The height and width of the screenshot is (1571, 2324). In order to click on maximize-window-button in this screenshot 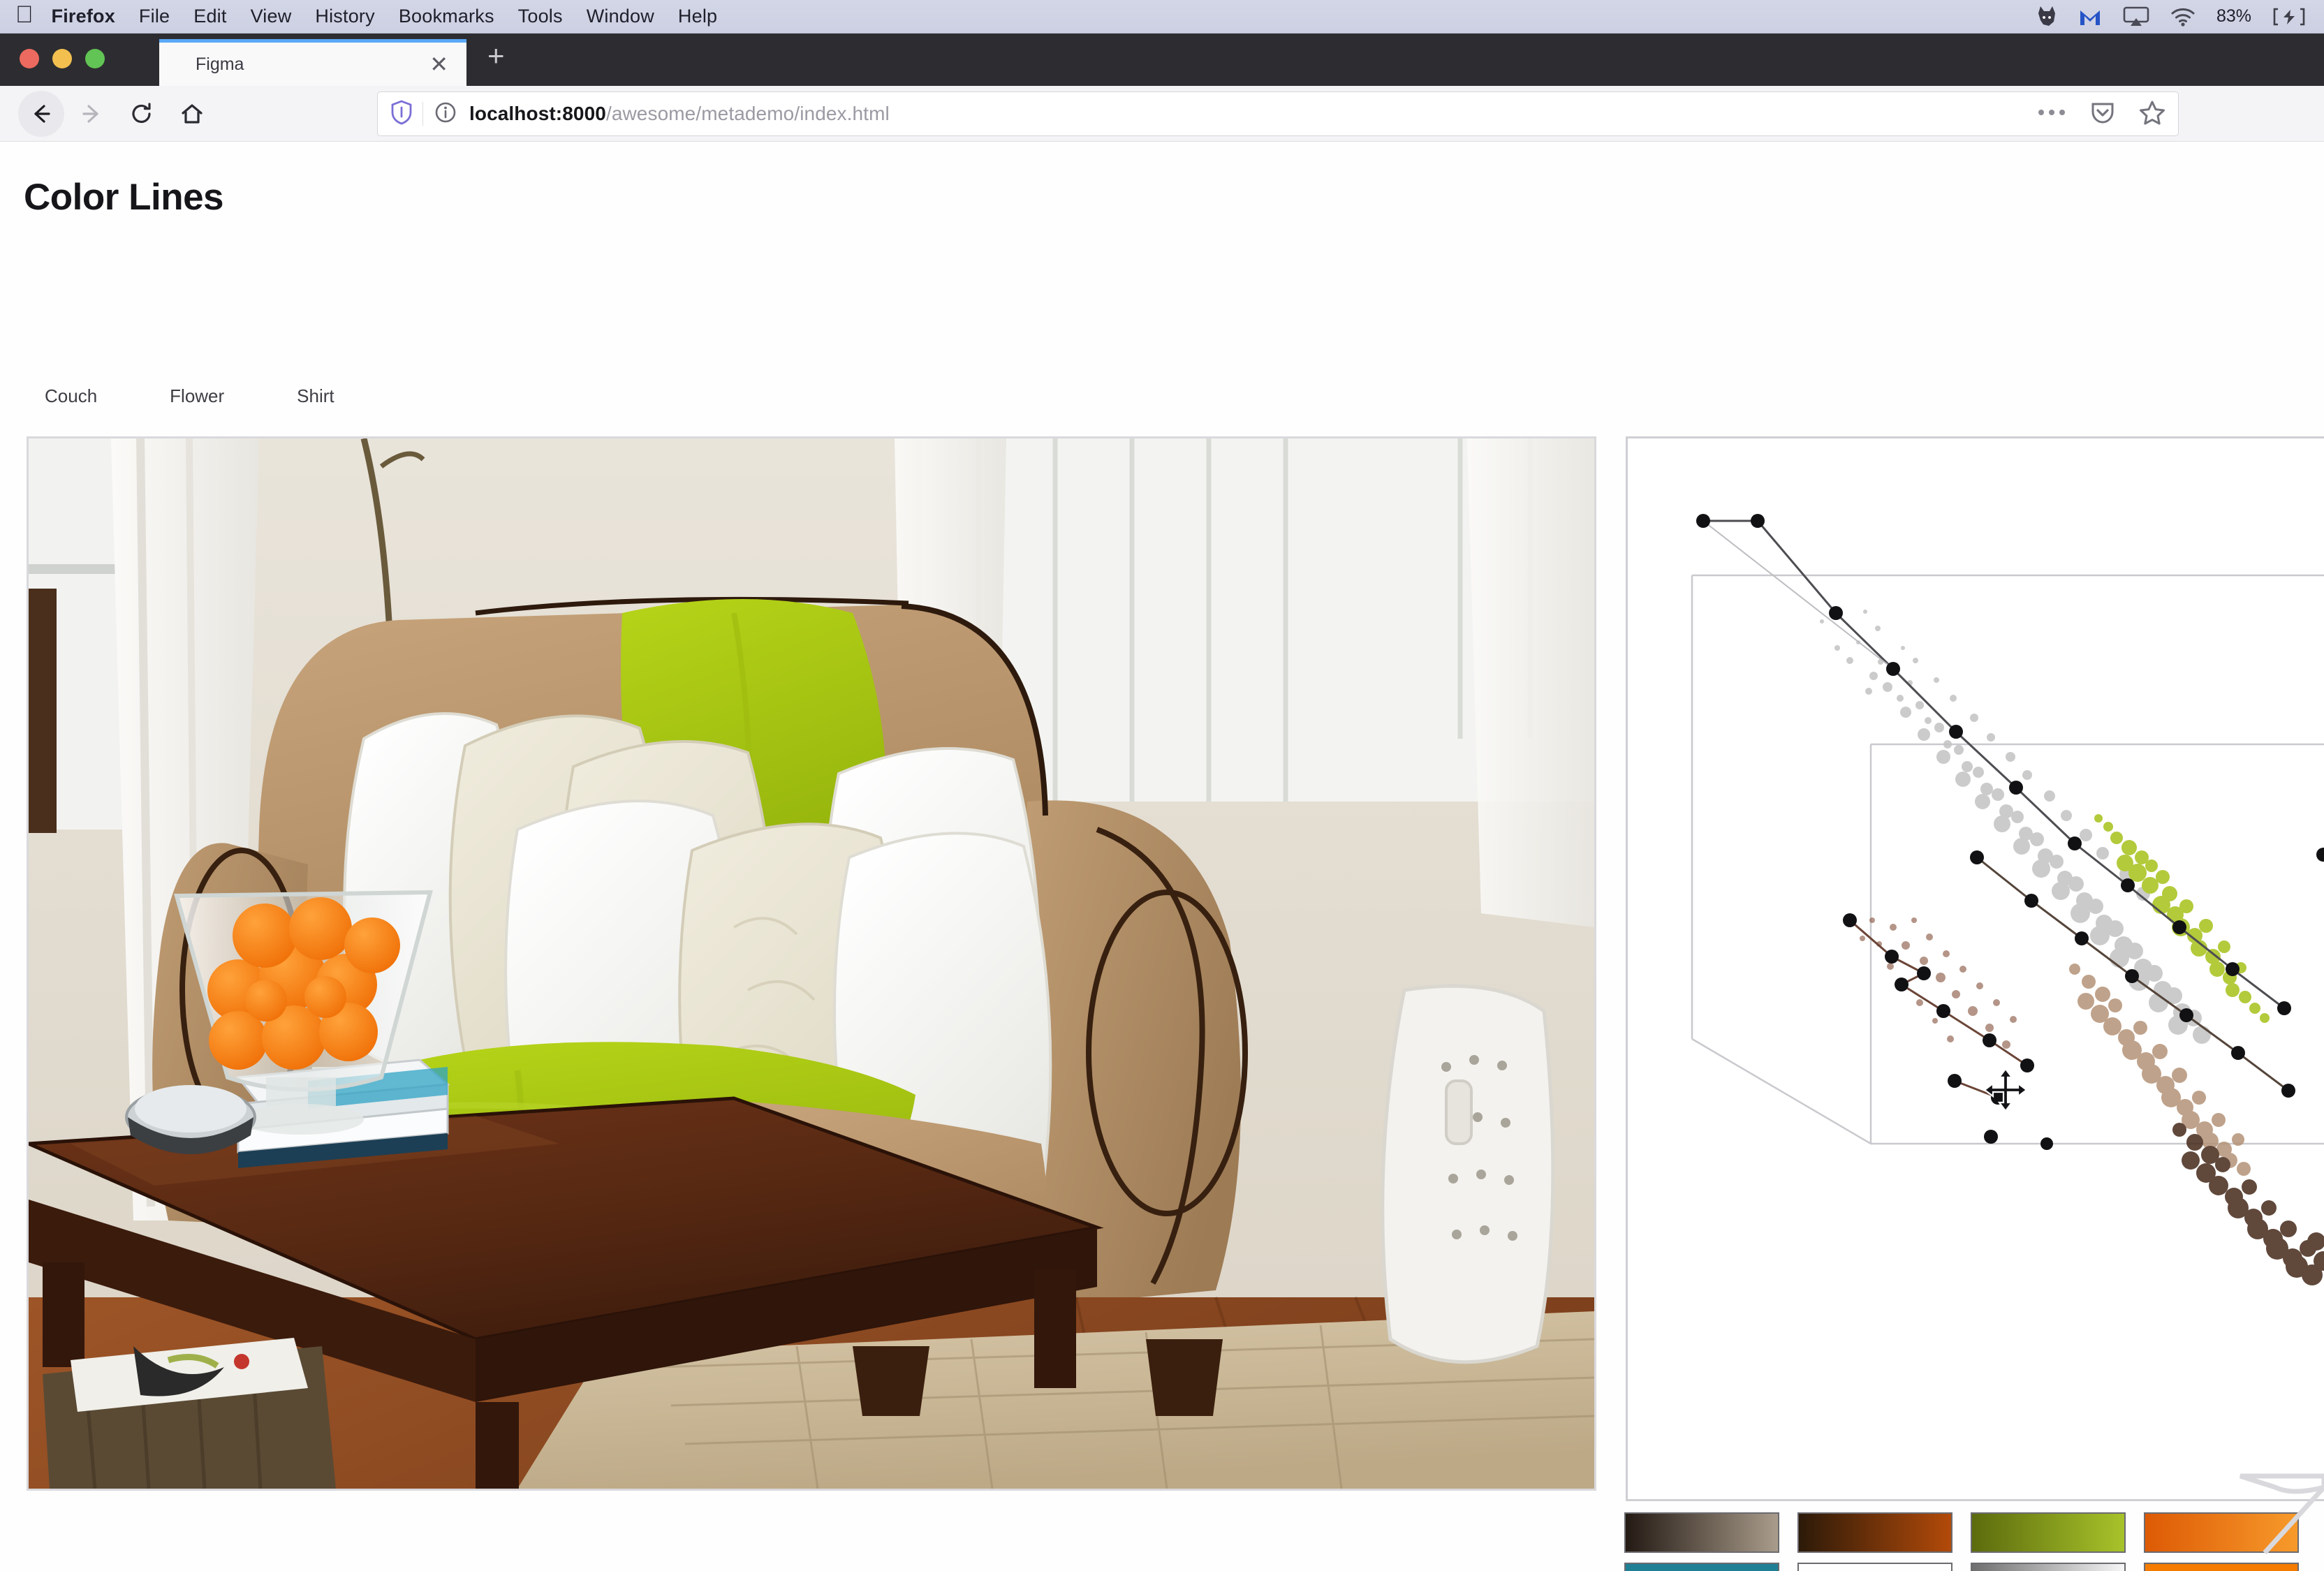, I will do `click(95, 58)`.